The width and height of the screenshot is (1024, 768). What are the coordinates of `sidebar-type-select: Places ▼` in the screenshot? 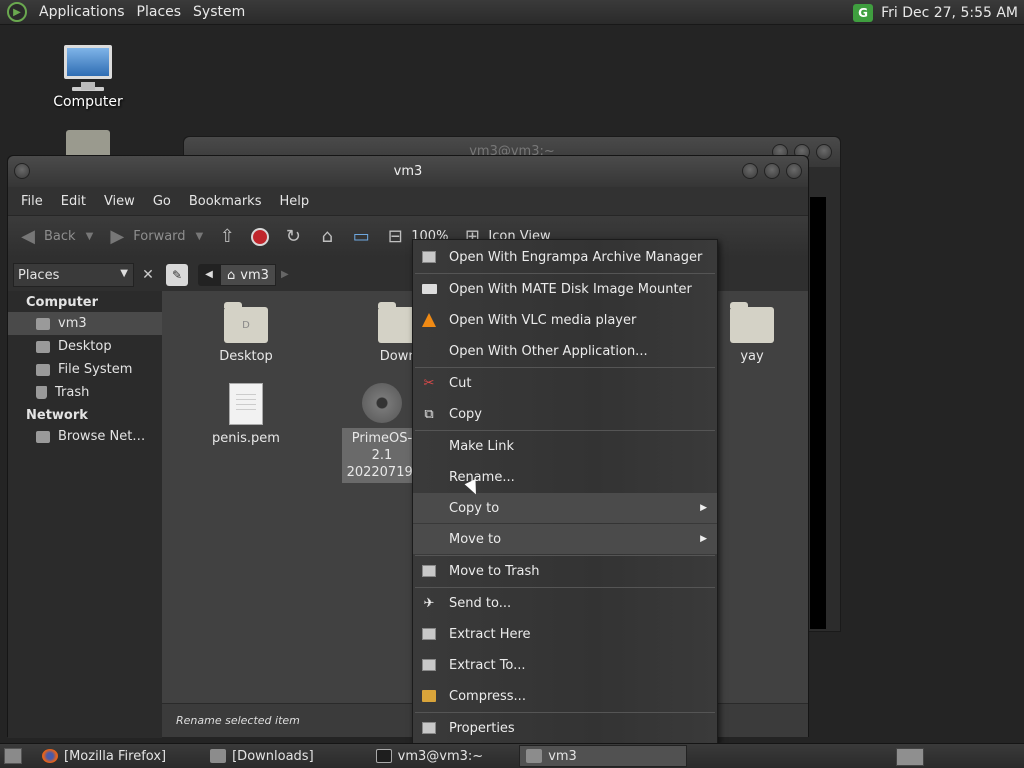 It's located at (73, 275).